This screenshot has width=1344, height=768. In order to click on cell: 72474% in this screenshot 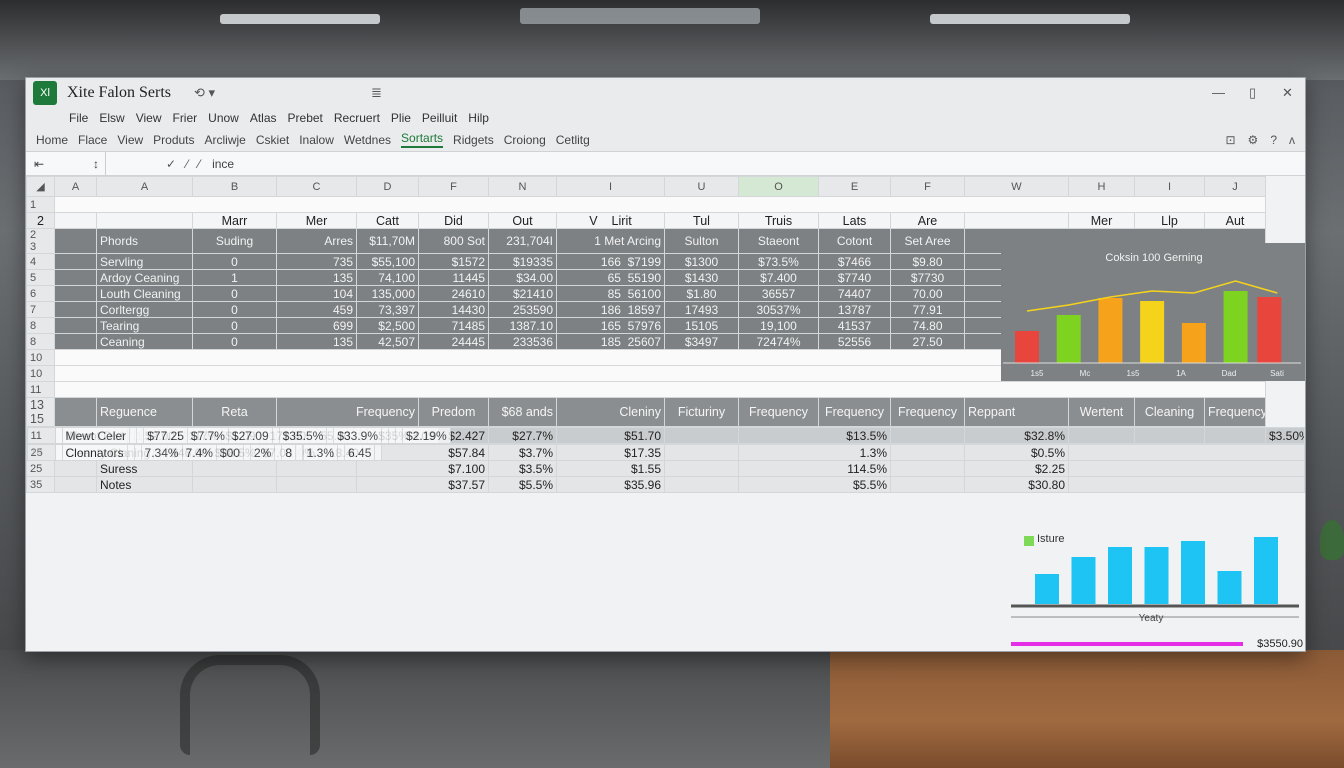, I will do `click(778, 341)`.